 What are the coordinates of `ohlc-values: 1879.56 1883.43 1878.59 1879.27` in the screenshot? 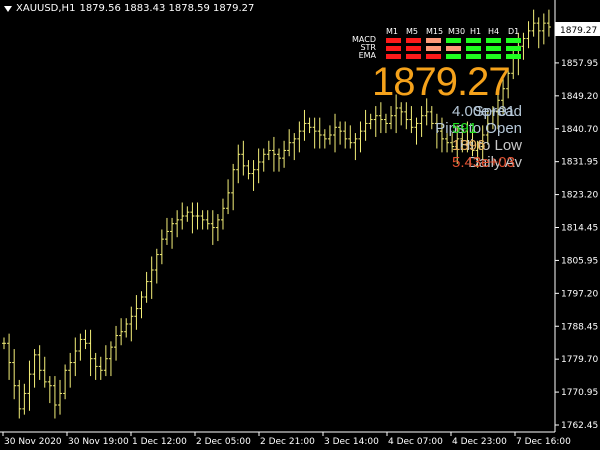 It's located at (167, 8).